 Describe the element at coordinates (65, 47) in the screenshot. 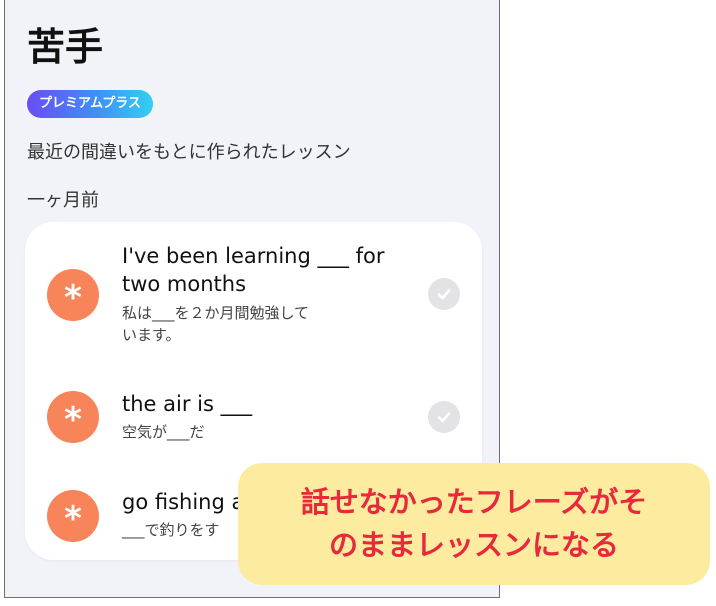

I see `page-title: 苦手` at that location.